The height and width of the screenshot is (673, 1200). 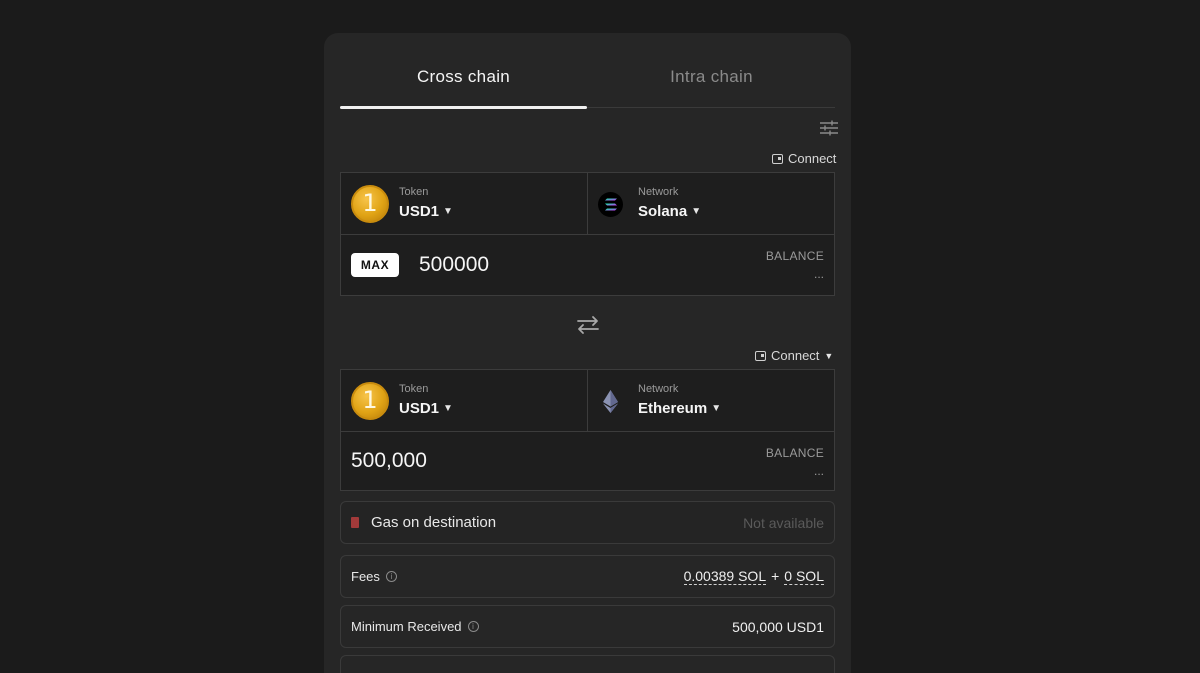 I want to click on destination-selectors: 1 Token USD1 ▼ Network Ethereum ▼, so click(x=587, y=401).